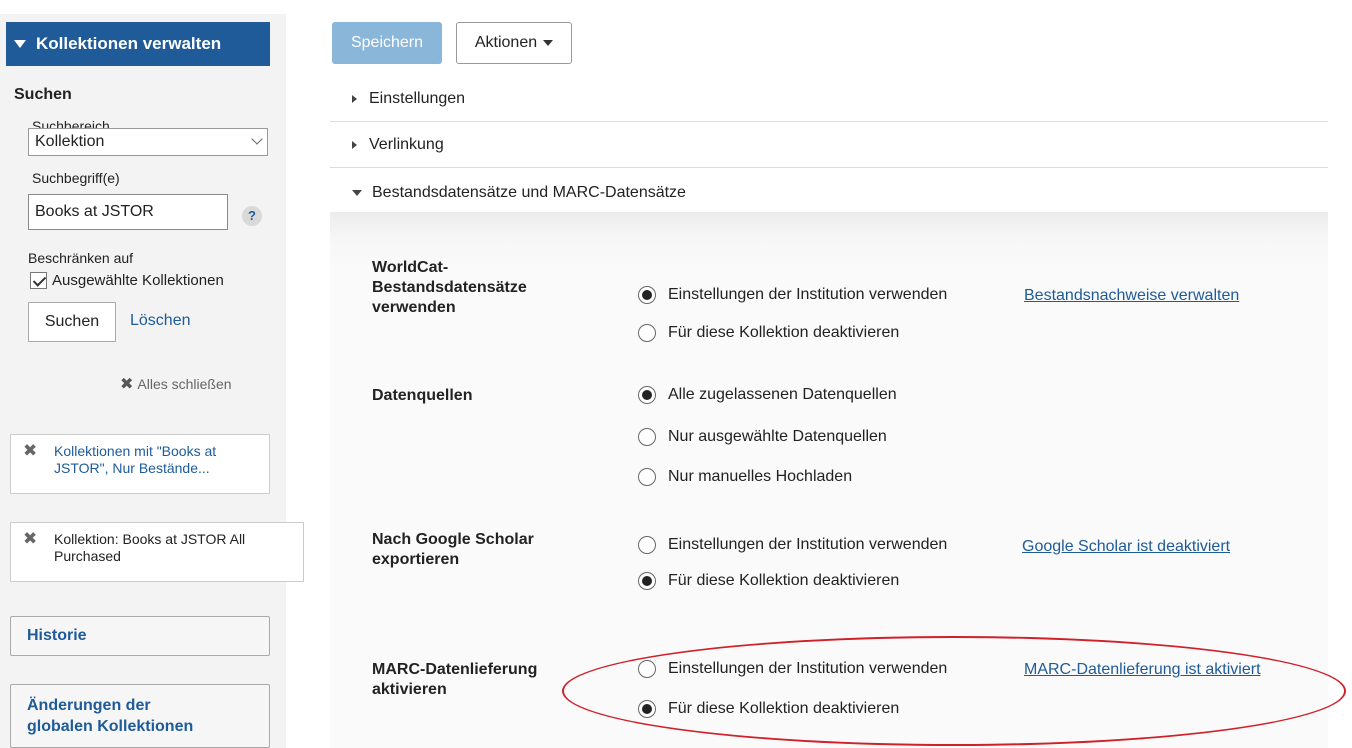 This screenshot has height=748, width=1352. What do you see at coordinates (792, 545) in the screenshot?
I see `scholar-option-institution: Einstellungen der Institution verwenden` at bounding box center [792, 545].